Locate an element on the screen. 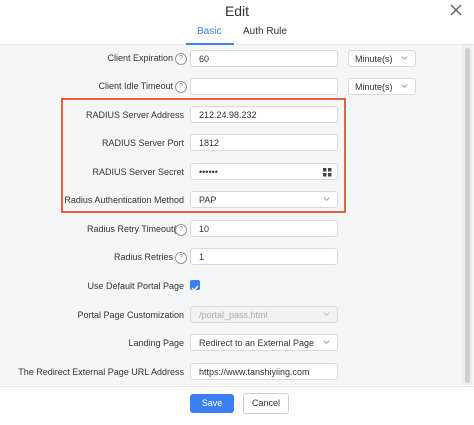 The width and height of the screenshot is (474, 425). tab-basic: Basic is located at coordinates (209, 31).